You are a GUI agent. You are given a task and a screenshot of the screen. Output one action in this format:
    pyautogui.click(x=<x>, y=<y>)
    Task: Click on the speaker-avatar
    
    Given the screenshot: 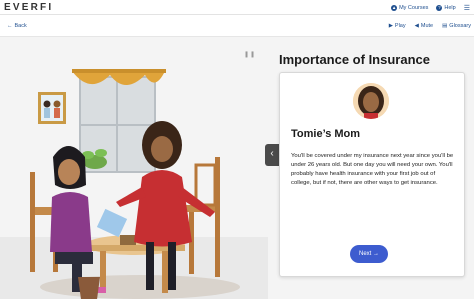 What is the action you would take?
    pyautogui.click(x=371, y=101)
    